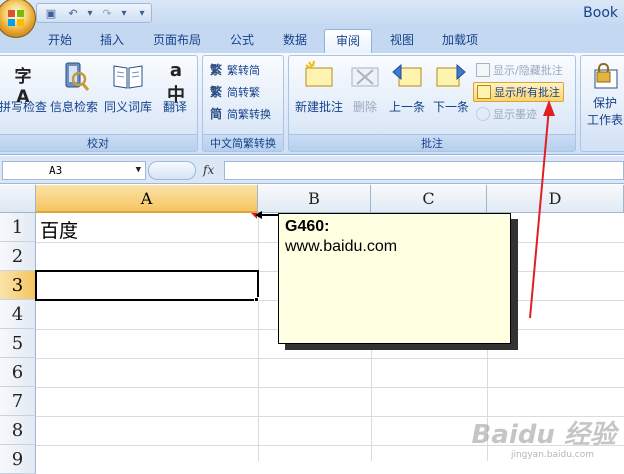 The width and height of the screenshot is (624, 474). Describe the element at coordinates (18, 256) in the screenshot. I see `row-header-2: 2` at that location.